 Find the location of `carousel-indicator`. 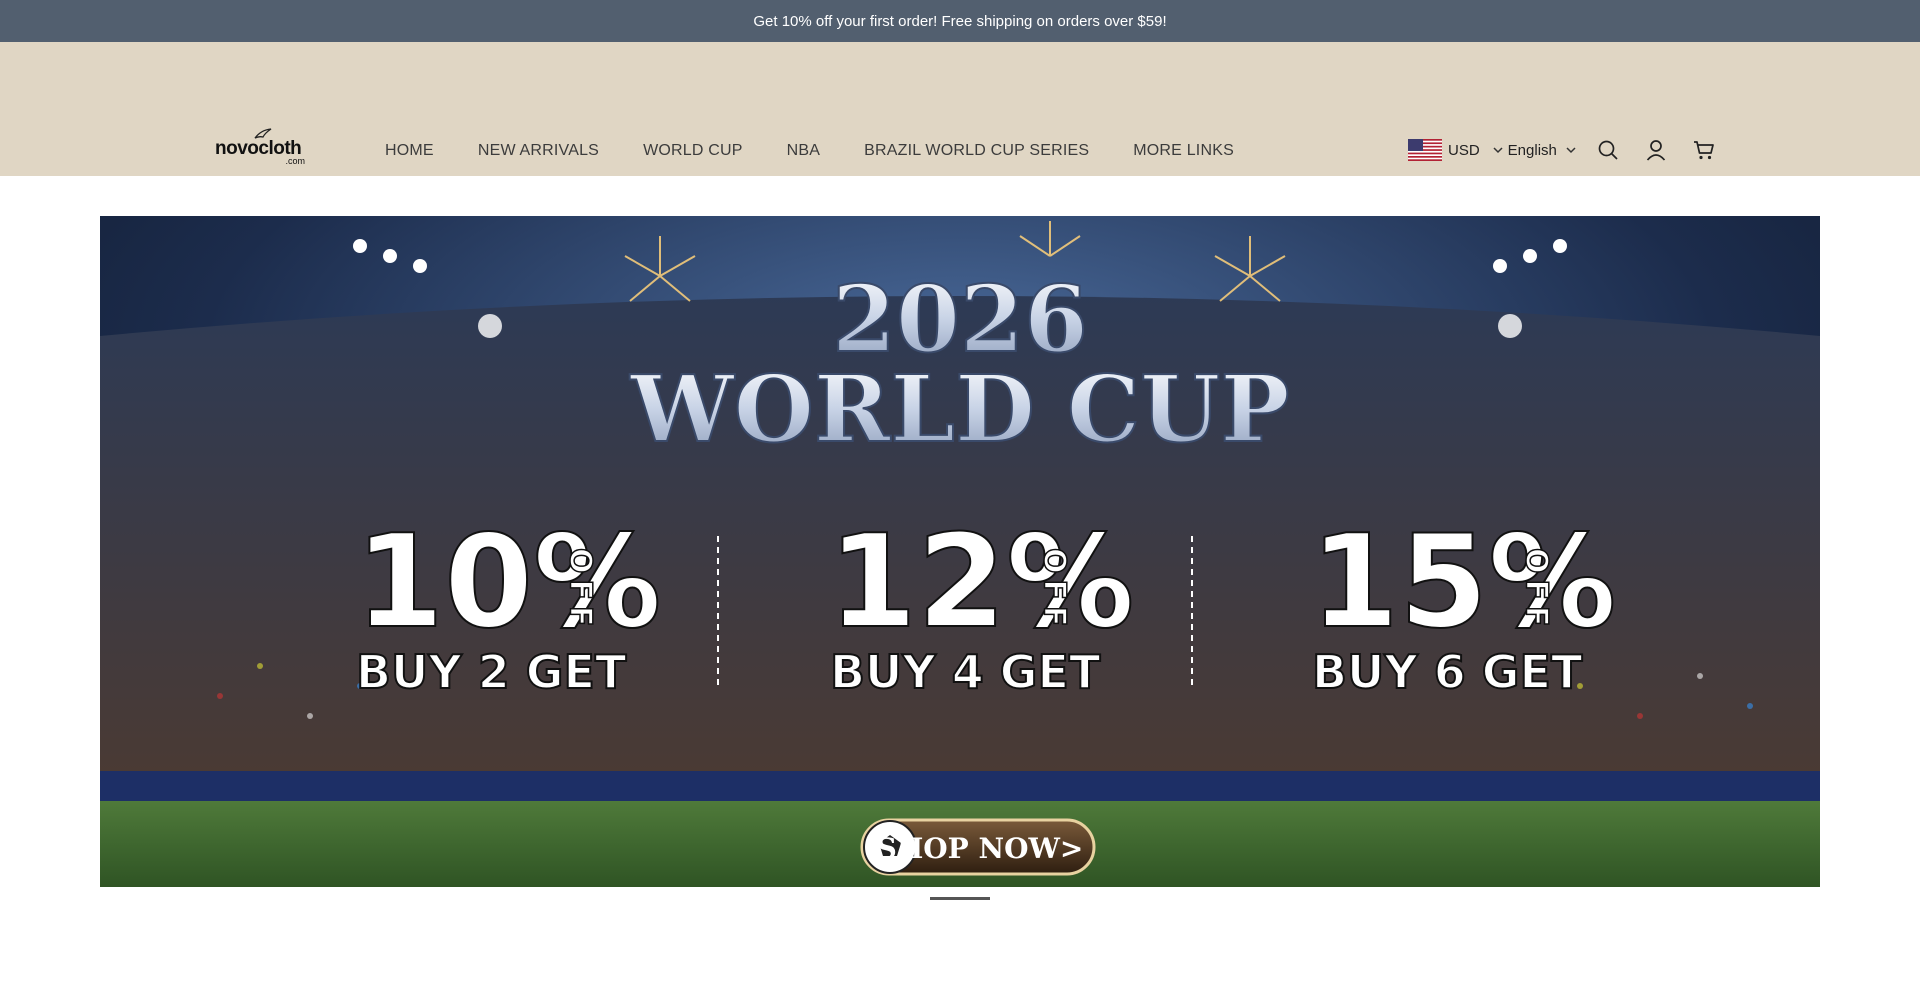

carousel-indicator is located at coordinates (960, 898).